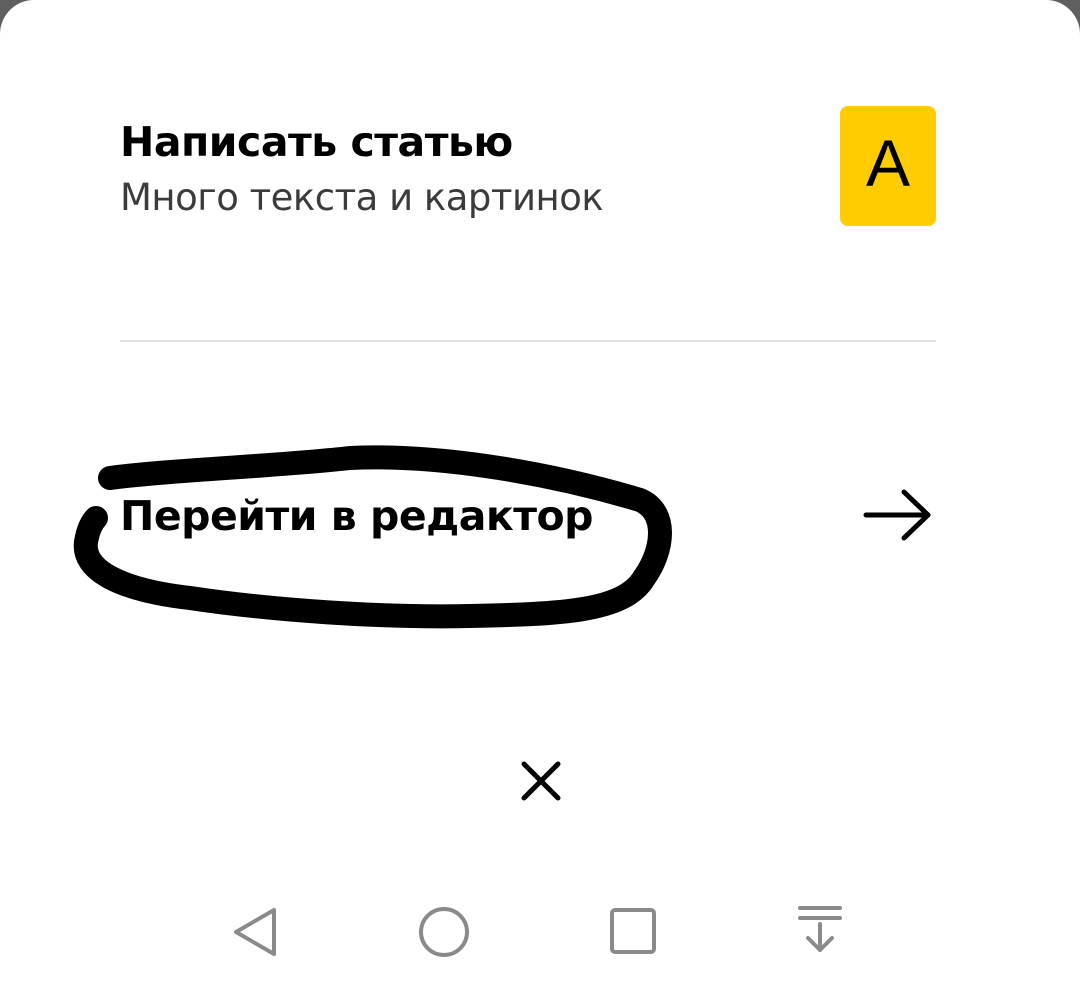 The width and height of the screenshot is (1080, 989). Describe the element at coordinates (256, 932) in the screenshot. I see `triangle-back-icon` at that location.